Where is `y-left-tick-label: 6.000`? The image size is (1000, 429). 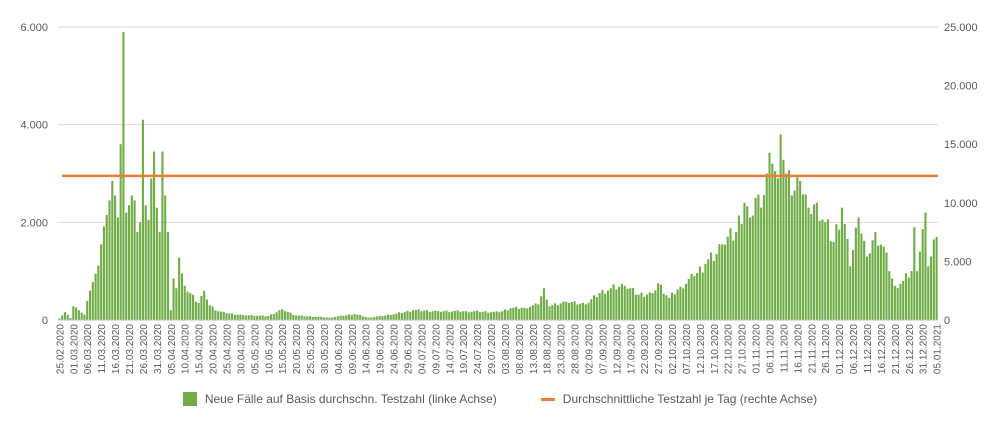
y-left-tick-label: 6.000 is located at coordinates (34, 28).